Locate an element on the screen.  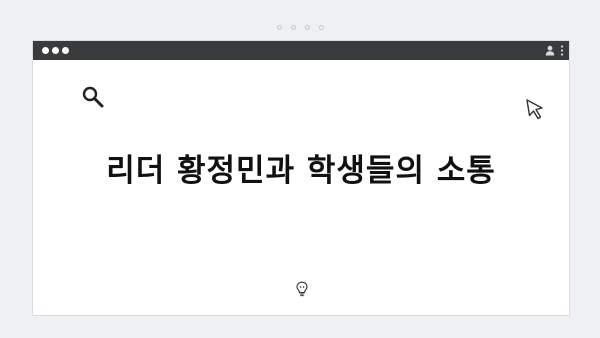
maximize-dot is located at coordinates (65, 50).